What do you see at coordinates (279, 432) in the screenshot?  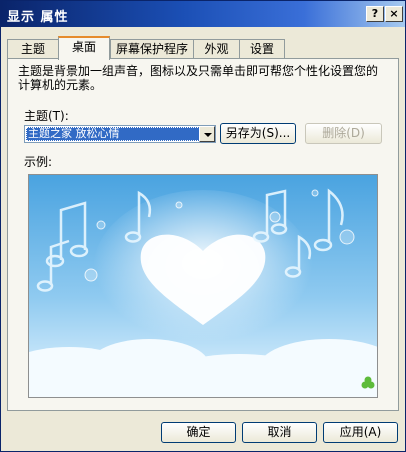 I see `cancel-button: 取消` at bounding box center [279, 432].